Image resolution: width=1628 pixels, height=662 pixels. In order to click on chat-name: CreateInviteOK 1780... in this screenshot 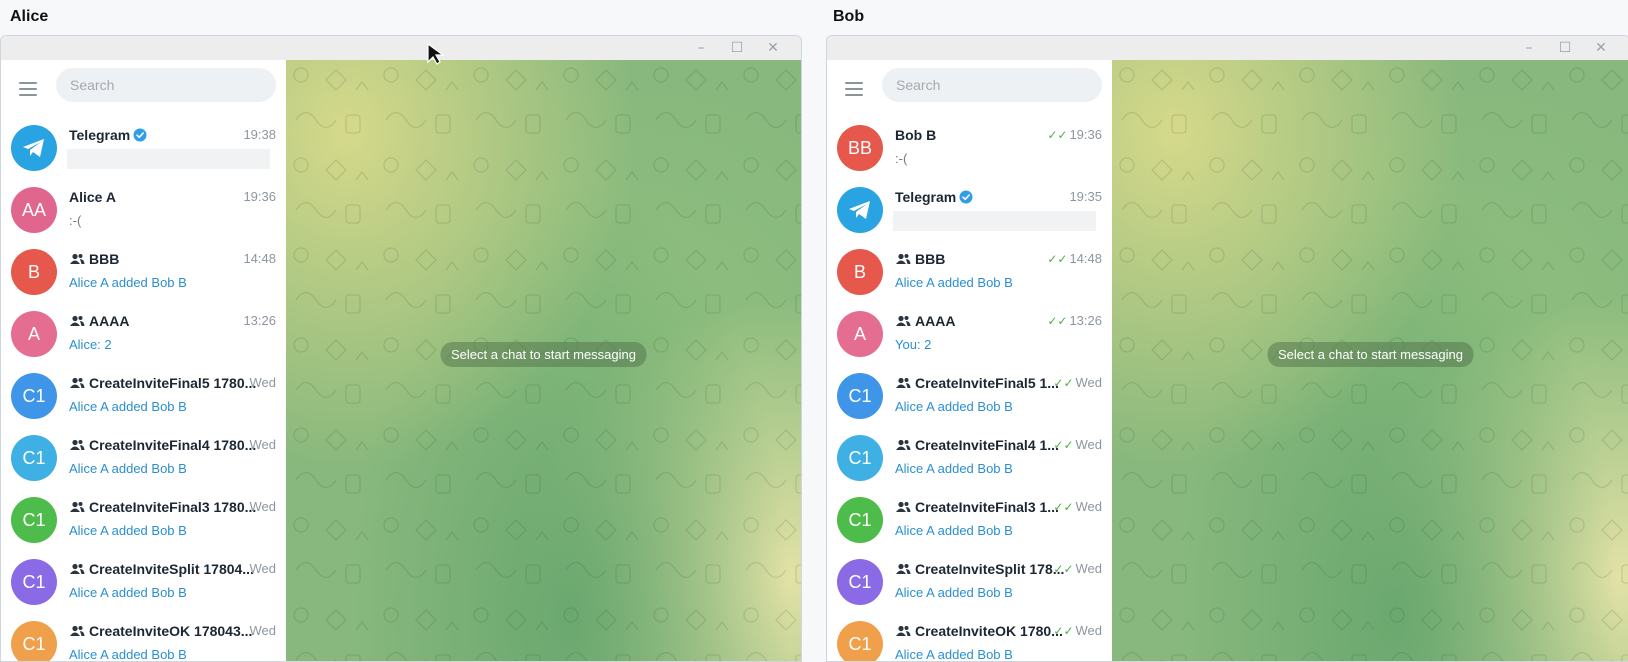, I will do `click(989, 631)`.